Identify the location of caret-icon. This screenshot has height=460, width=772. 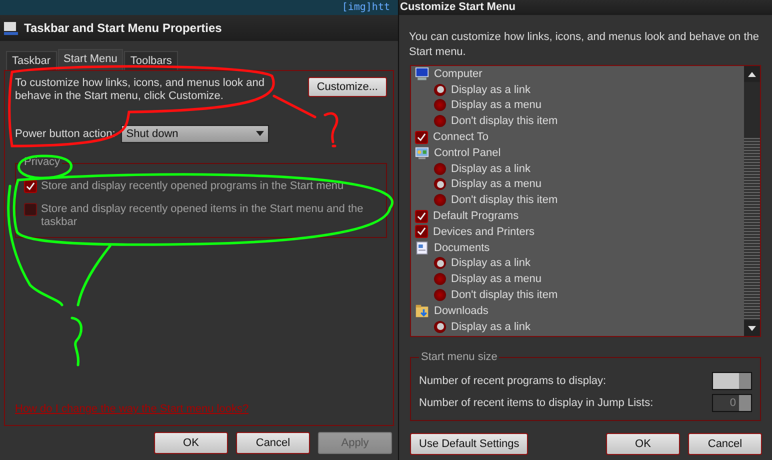
(260, 133).